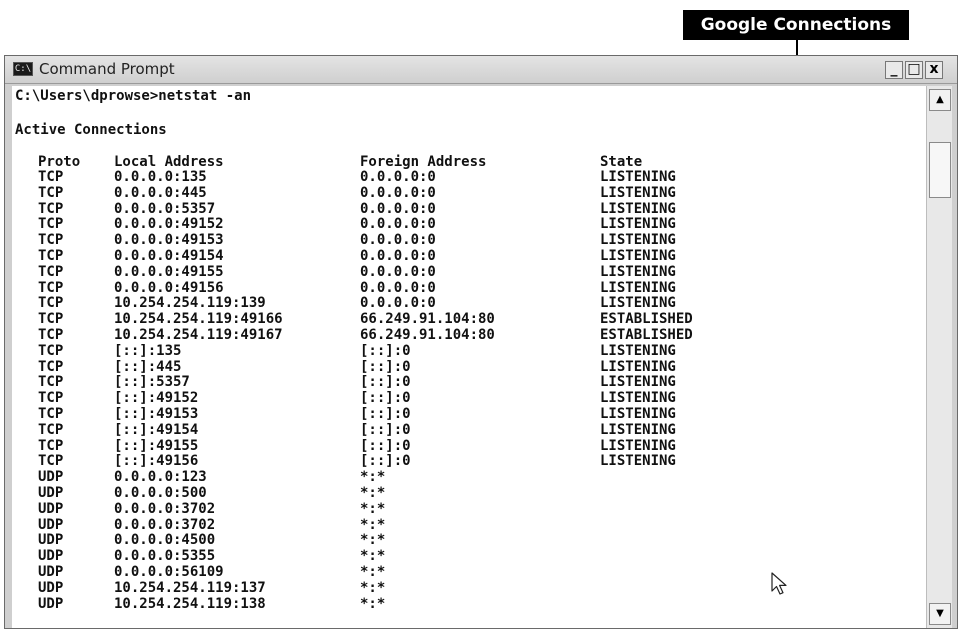 The width and height of the screenshot is (962, 632). I want to click on row-local-address: 10.254.254.119:138, so click(190, 603).